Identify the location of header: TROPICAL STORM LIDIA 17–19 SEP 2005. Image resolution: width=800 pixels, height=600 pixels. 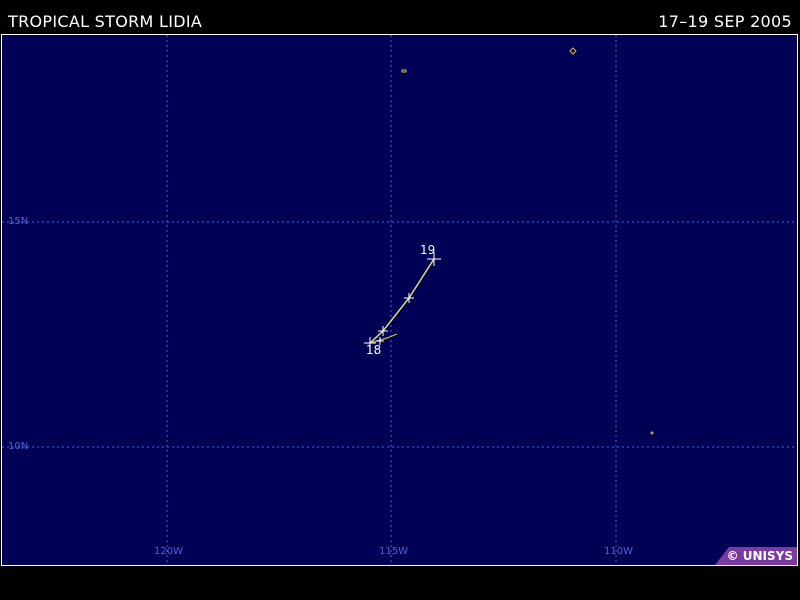
(400, 17).